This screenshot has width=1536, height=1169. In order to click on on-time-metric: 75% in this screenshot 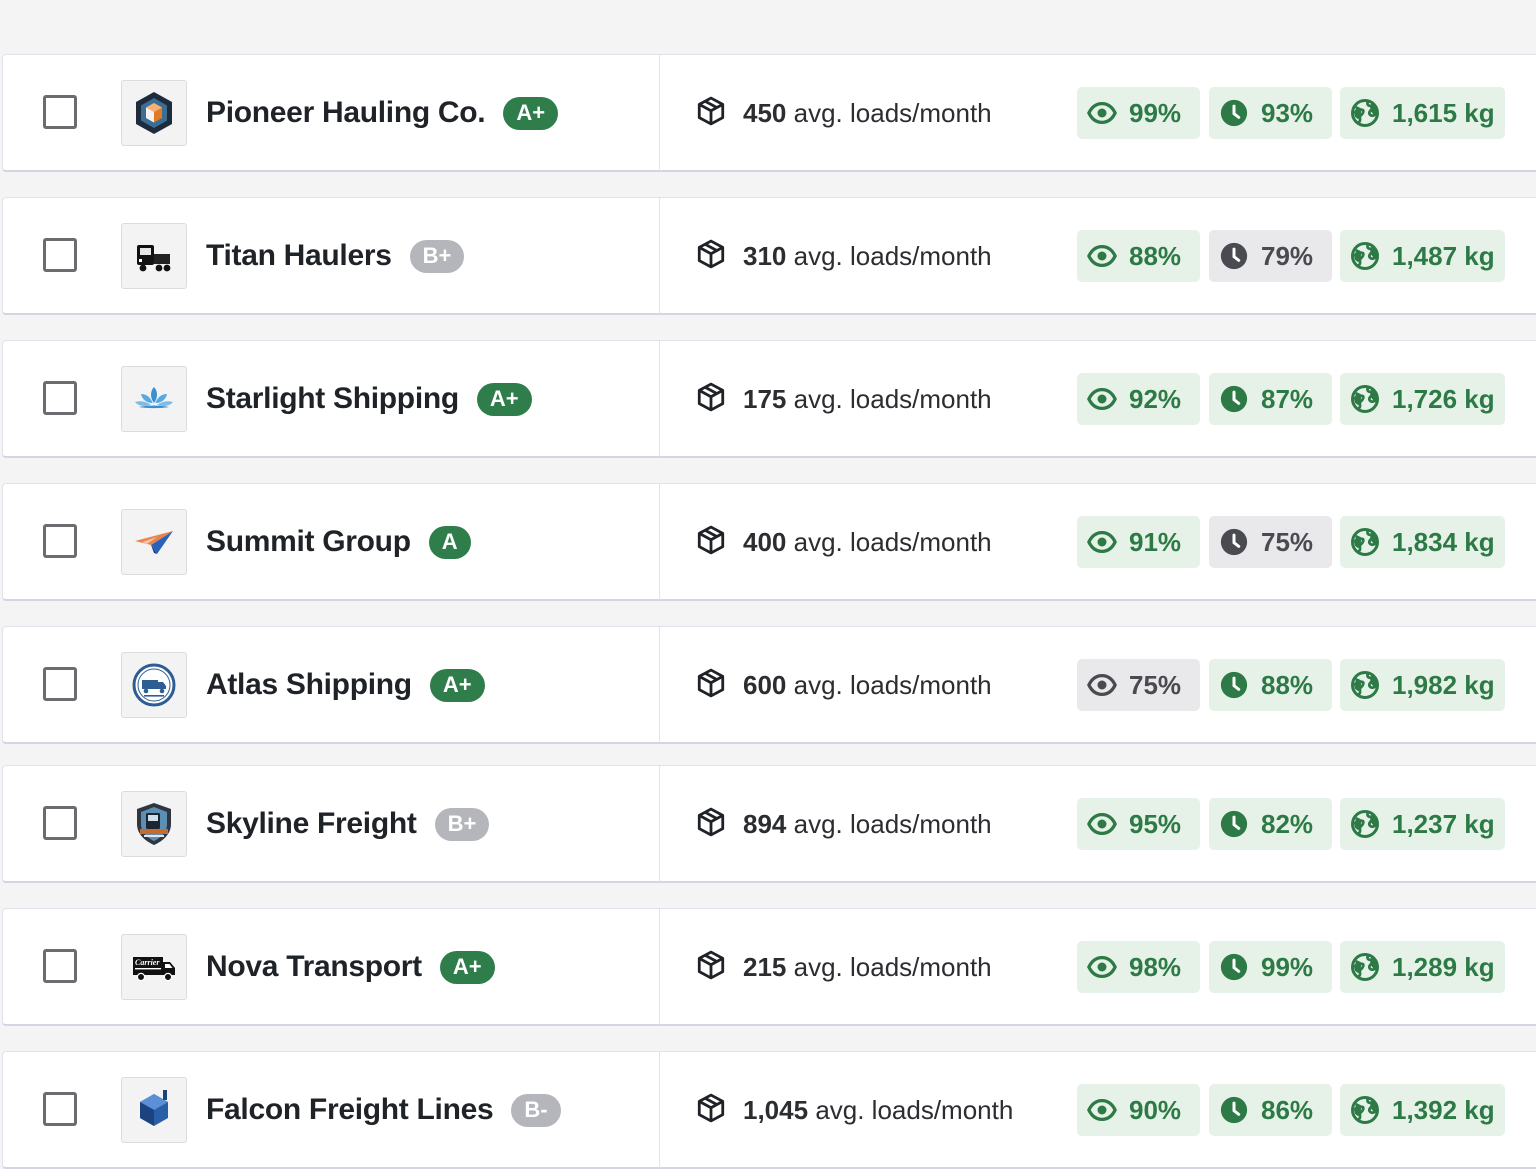, I will do `click(1270, 542)`.